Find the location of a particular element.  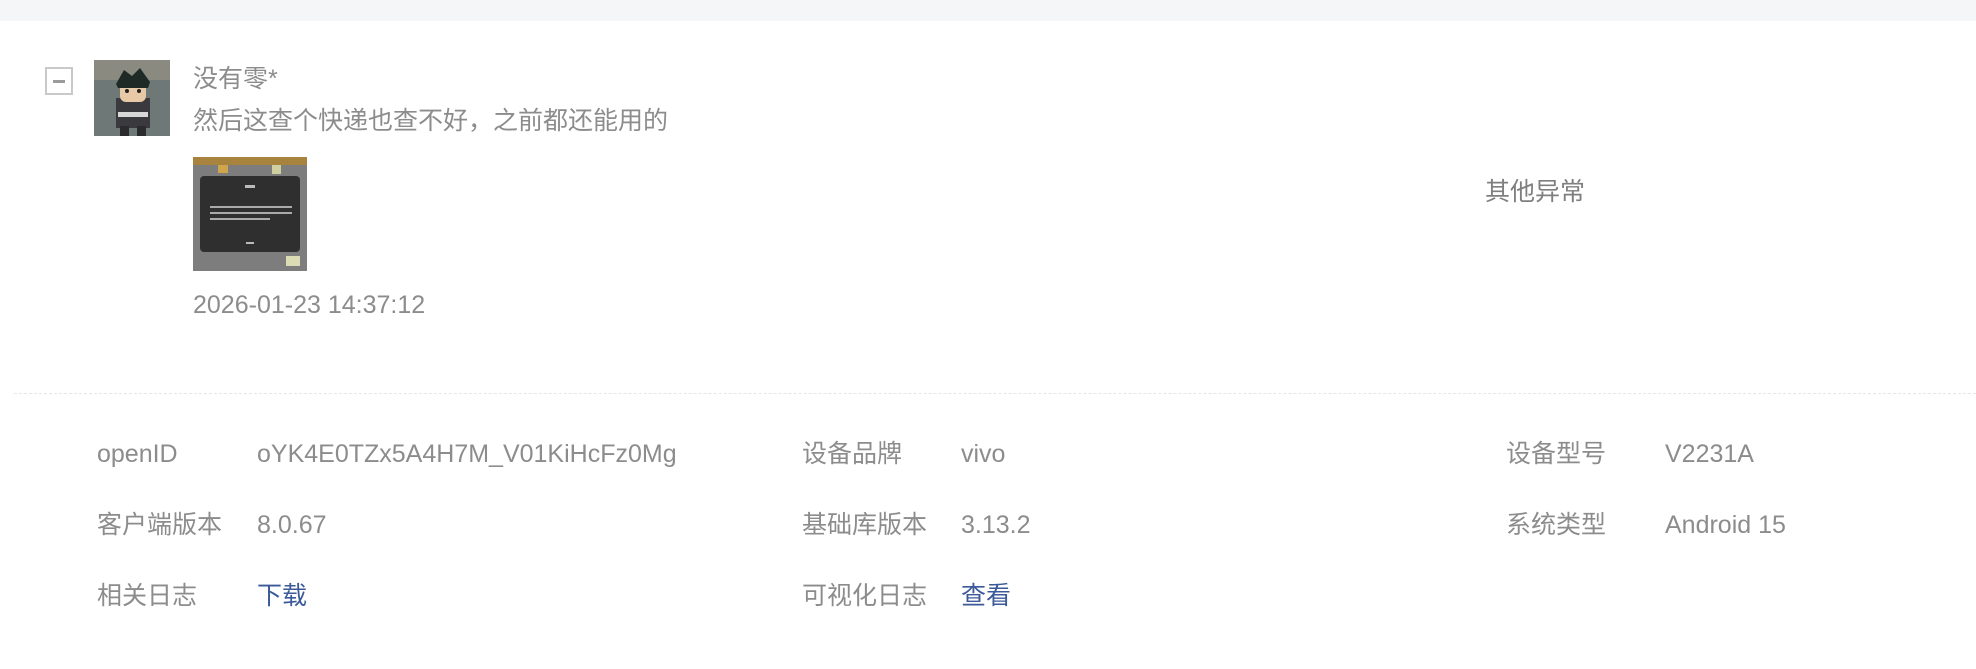

client-version-label: 客户端版本 is located at coordinates (160, 525).